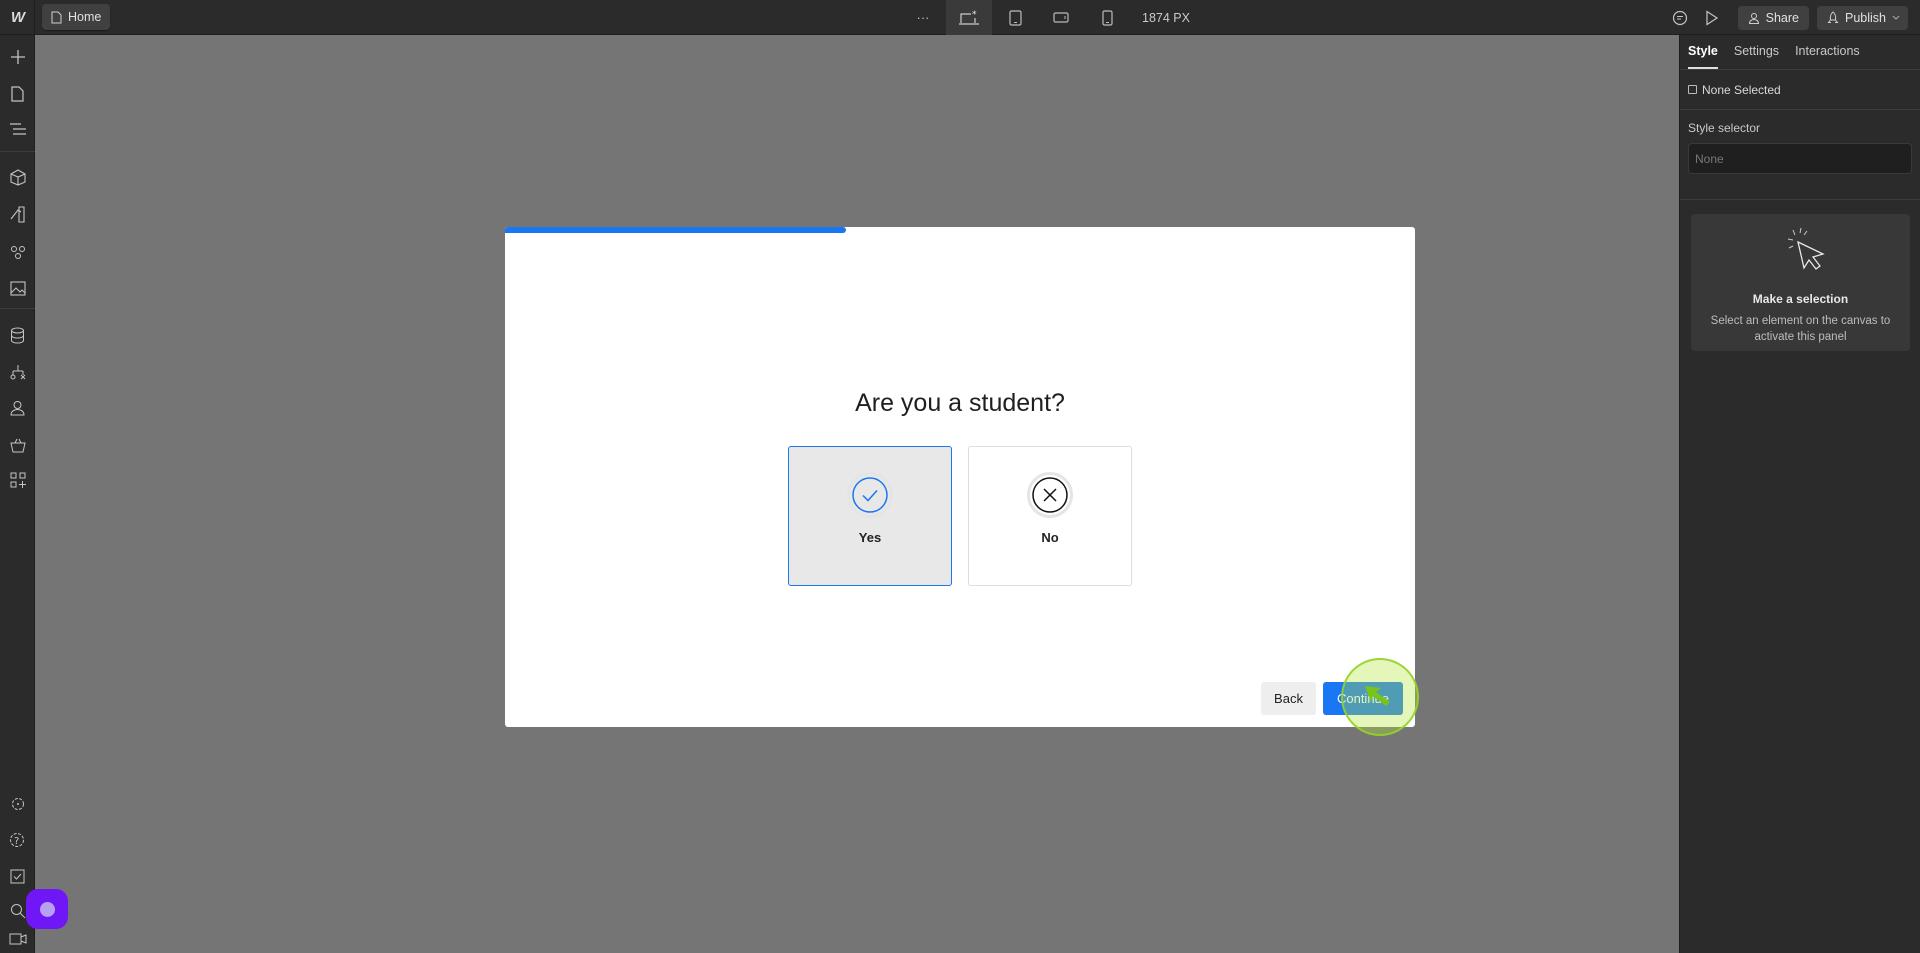 Image resolution: width=1920 pixels, height=953 pixels. I want to click on logo-text: W, so click(17, 17).